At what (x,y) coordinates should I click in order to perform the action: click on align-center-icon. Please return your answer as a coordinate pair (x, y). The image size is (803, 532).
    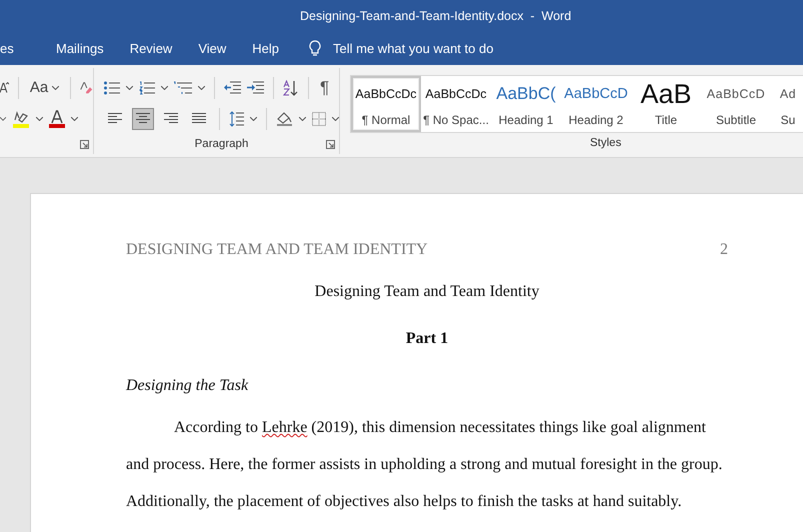
    Looking at the image, I should click on (143, 118).